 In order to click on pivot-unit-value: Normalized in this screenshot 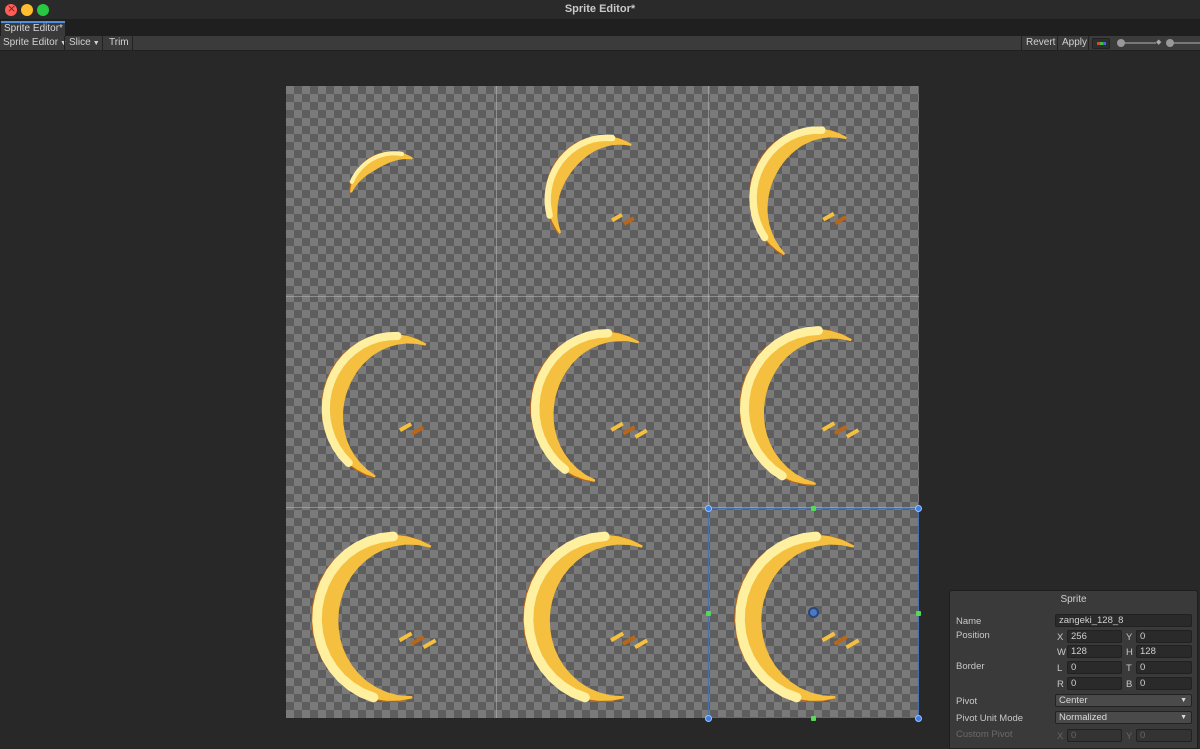, I will do `click(1083, 717)`.